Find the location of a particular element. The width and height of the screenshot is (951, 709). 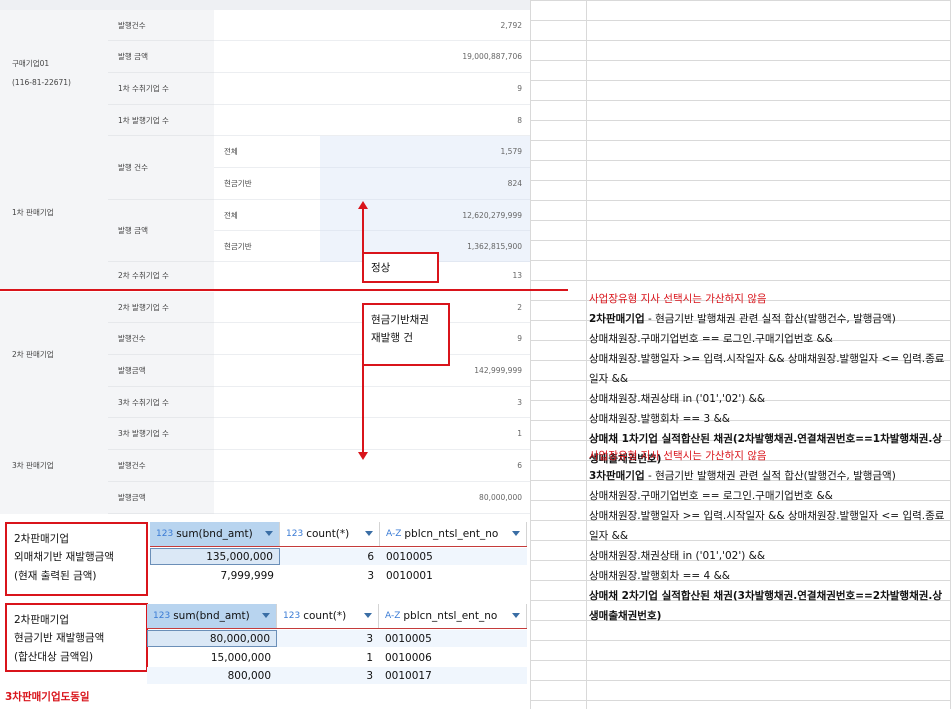

grid-cell: 80,000,000 is located at coordinates (212, 638).